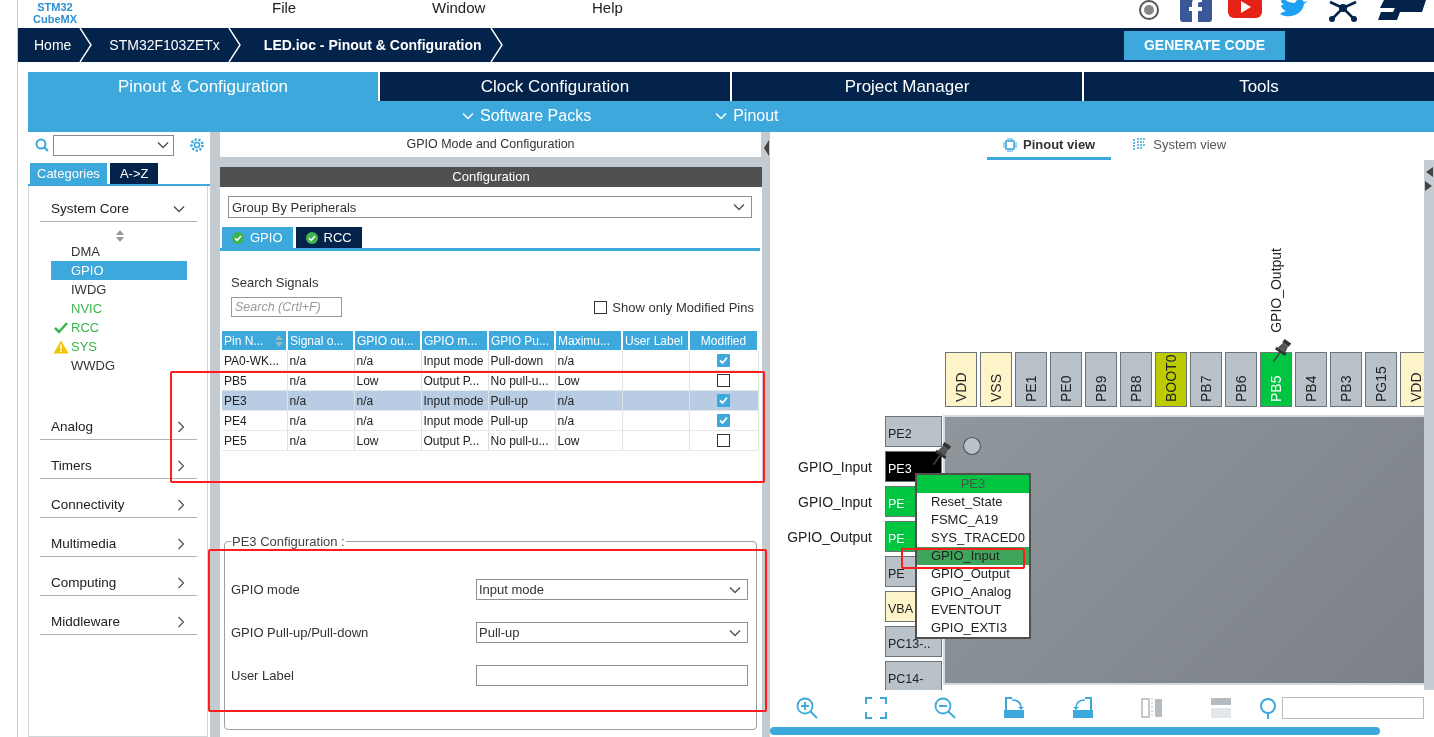 Image resolution: width=1434 pixels, height=737 pixels. Describe the element at coordinates (118, 209) in the screenshot. I see `category-header: System Core` at that location.